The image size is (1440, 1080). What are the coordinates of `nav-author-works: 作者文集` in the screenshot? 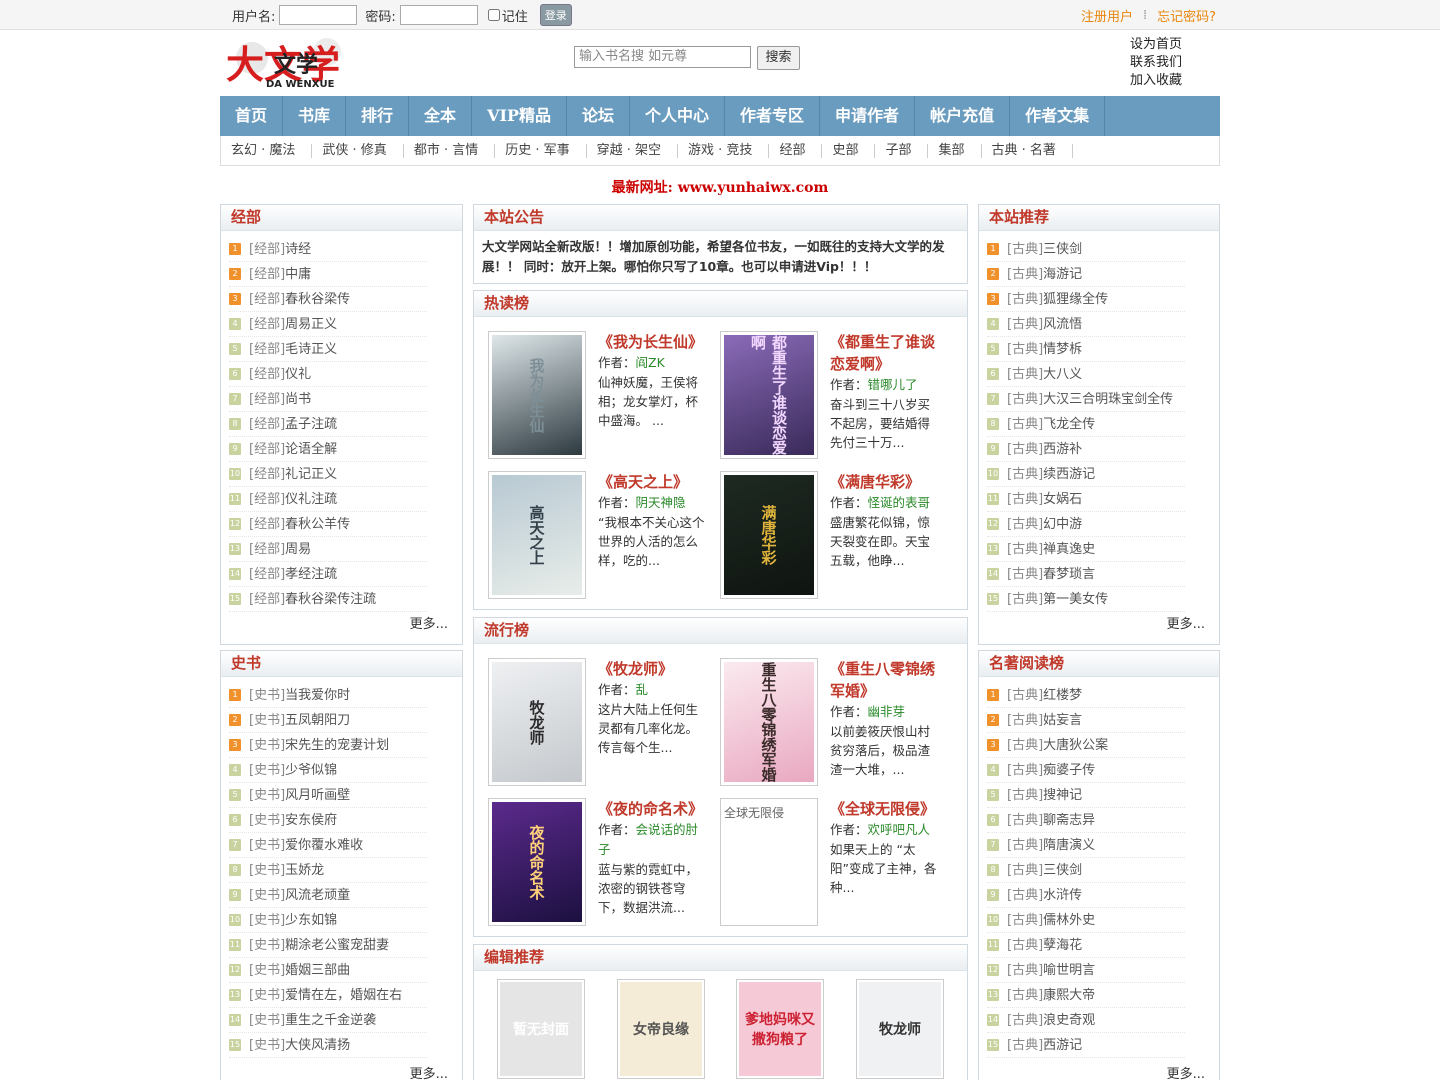 It's located at (1058, 116).